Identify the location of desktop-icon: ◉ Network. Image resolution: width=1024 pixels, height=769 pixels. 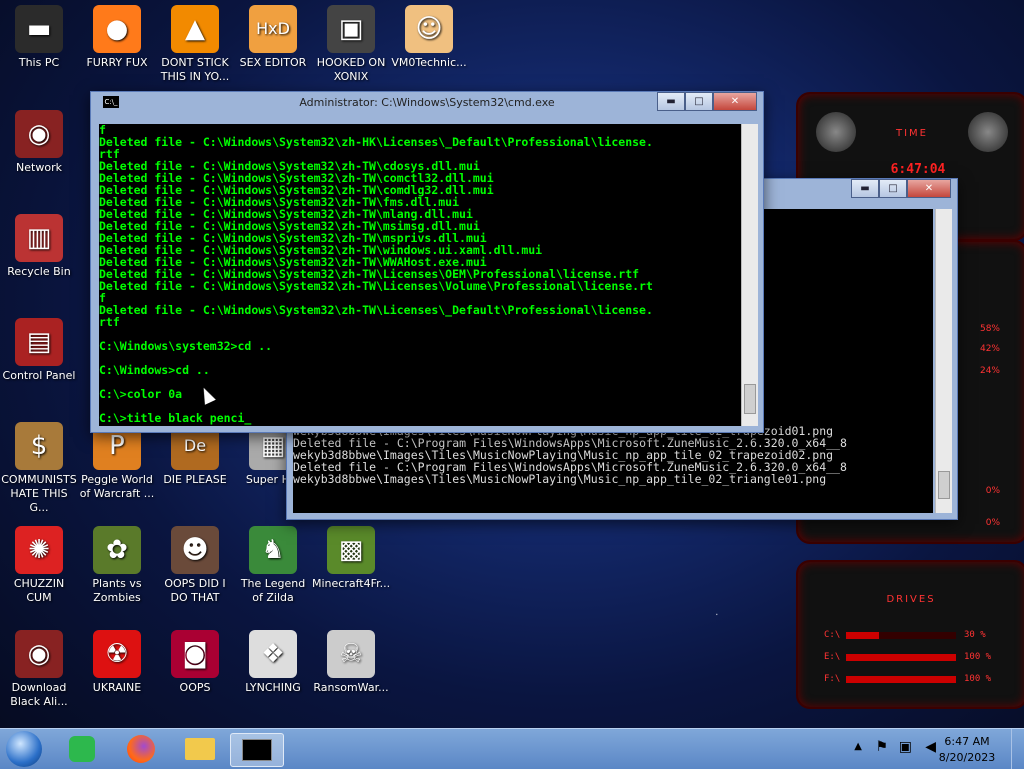
(39, 142).